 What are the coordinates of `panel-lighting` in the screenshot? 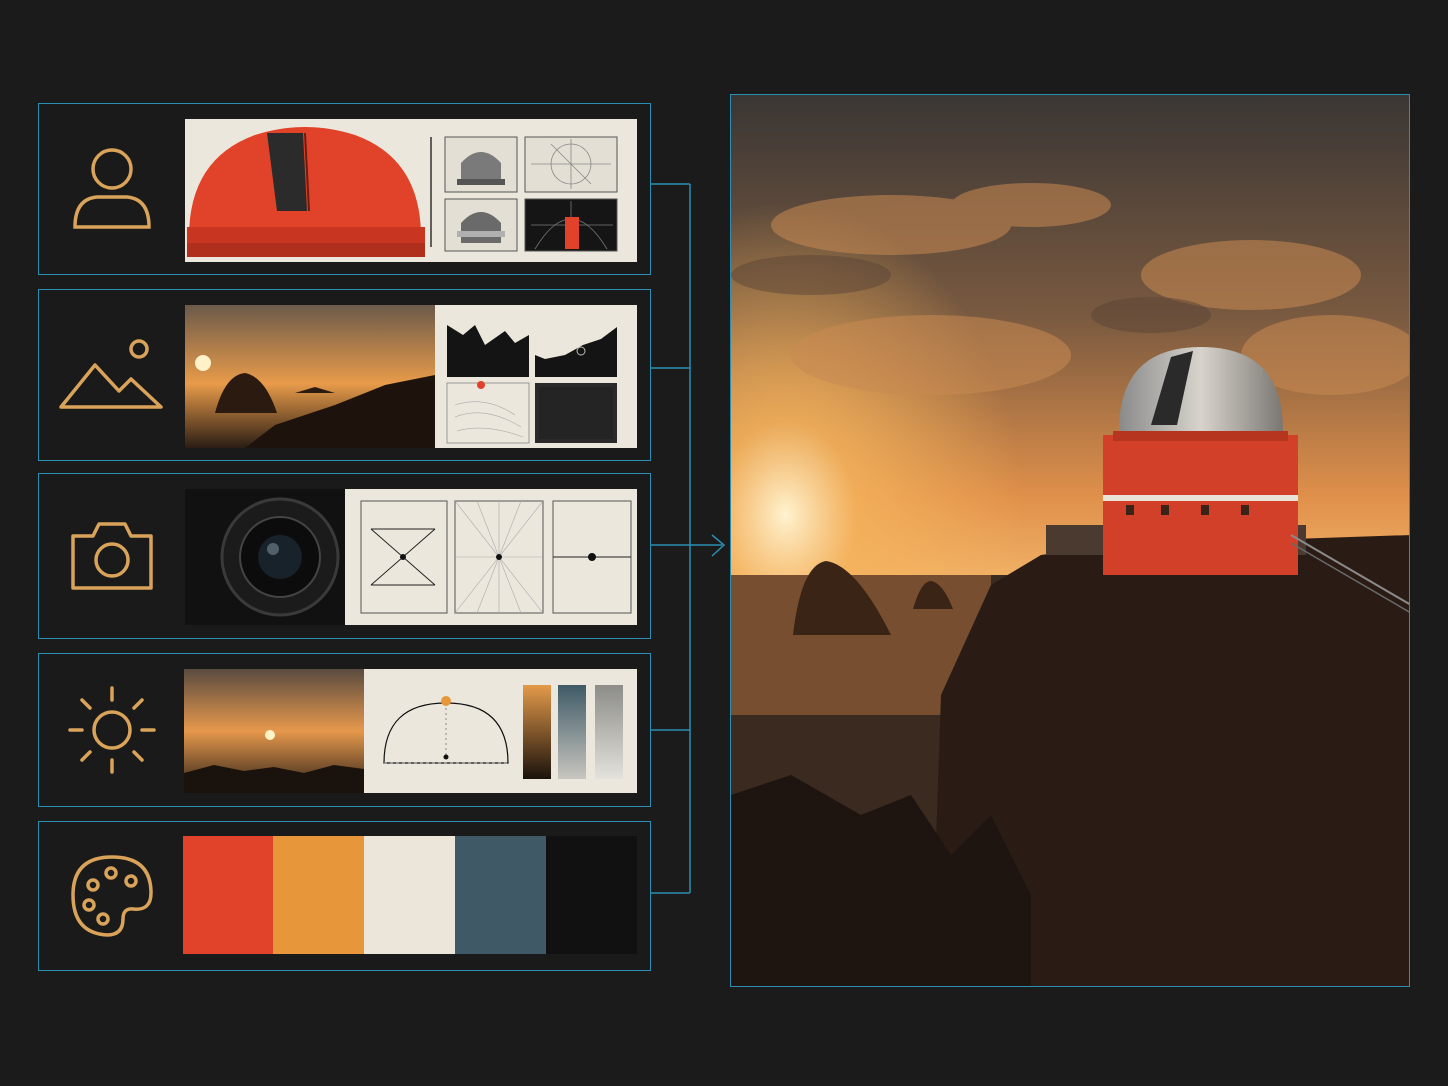 It's located at (344, 730).